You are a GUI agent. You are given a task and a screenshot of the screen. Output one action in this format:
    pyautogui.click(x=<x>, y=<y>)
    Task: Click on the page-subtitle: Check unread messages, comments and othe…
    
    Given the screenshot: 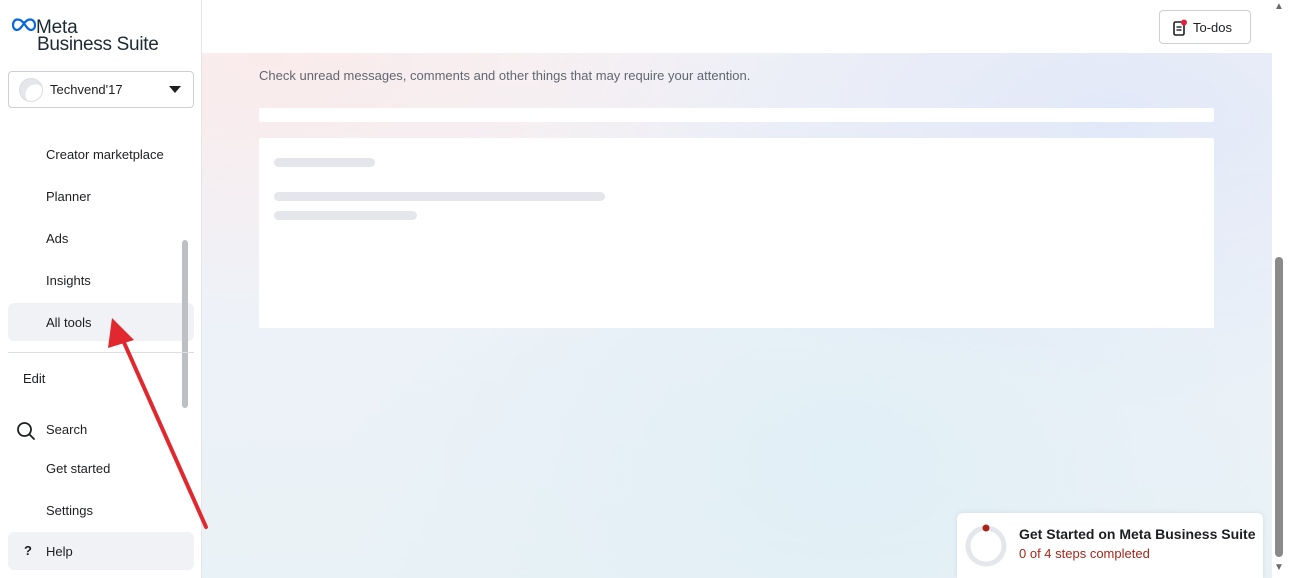 What is the action you would take?
    pyautogui.click(x=505, y=75)
    